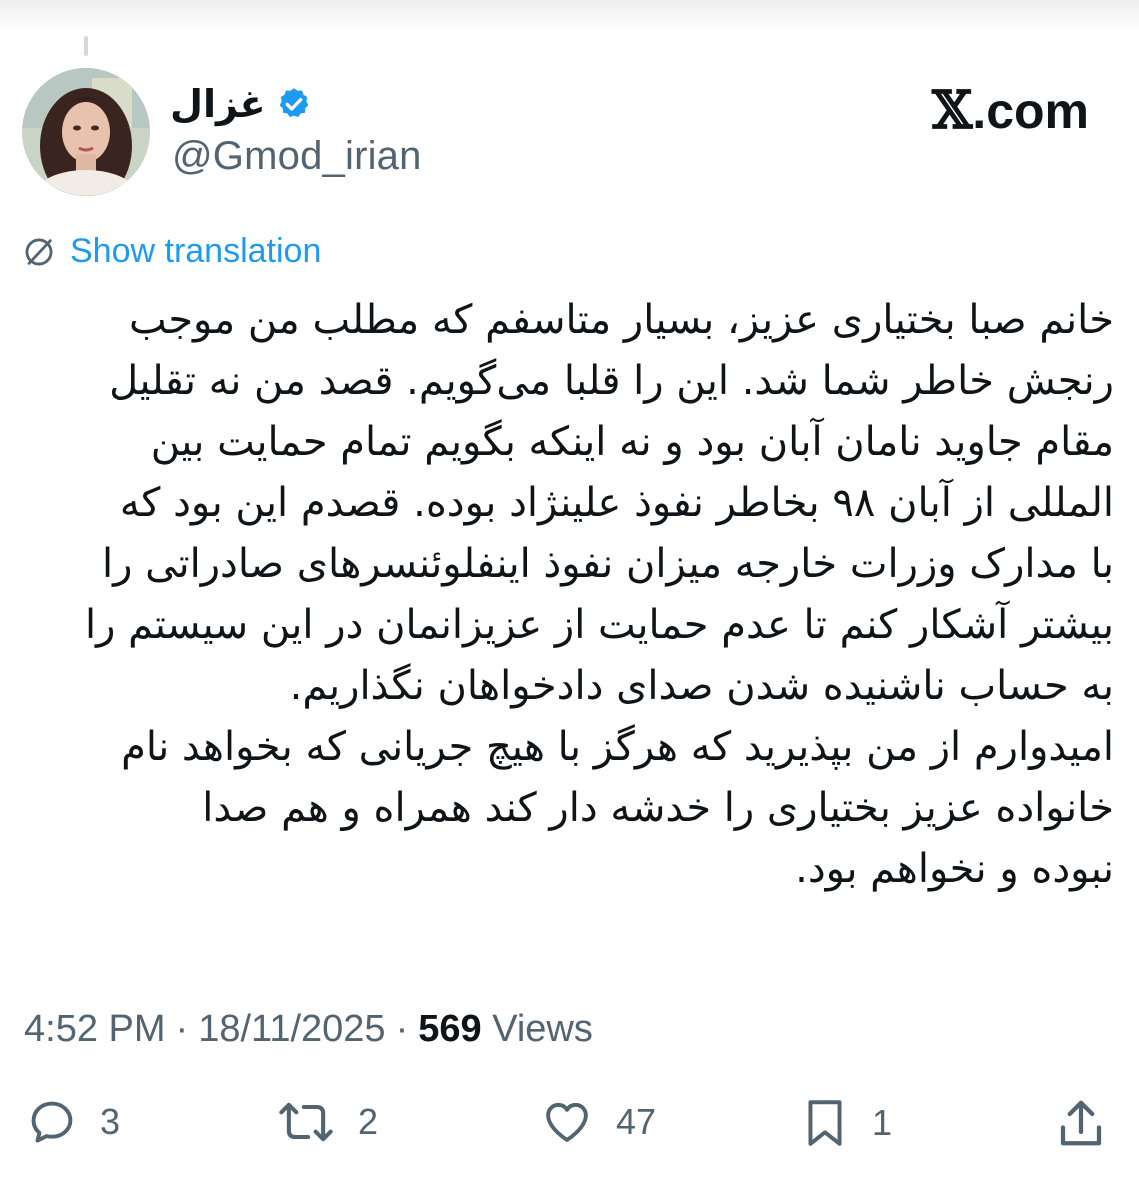 Image resolution: width=1139 pixels, height=1200 pixels. I want to click on verified-badge-icon, so click(294, 104).